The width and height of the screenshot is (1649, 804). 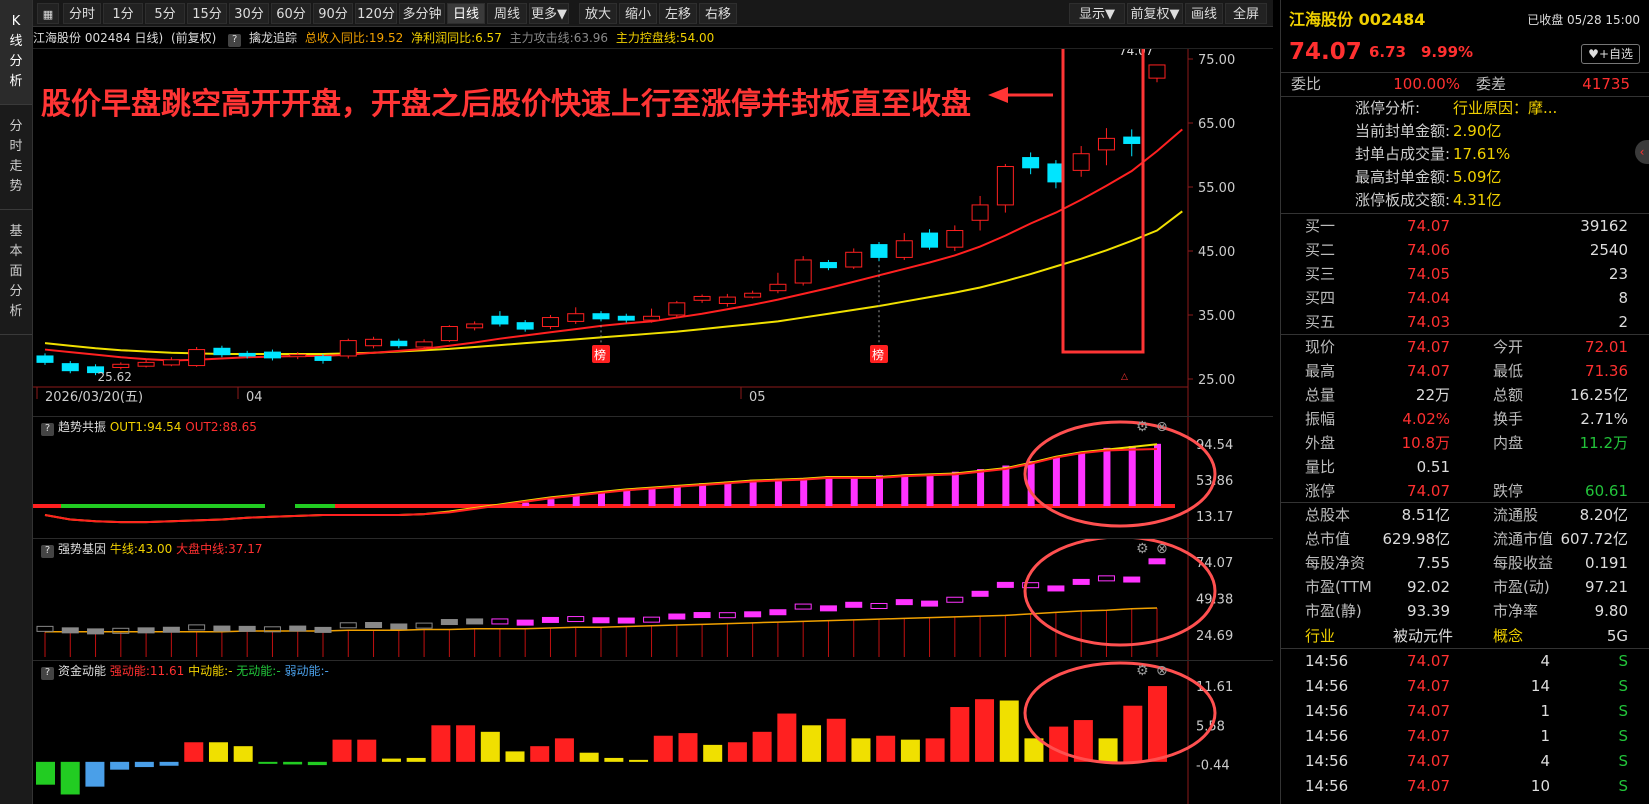 I want to click on chart-action-2: 左移, so click(x=678, y=13).